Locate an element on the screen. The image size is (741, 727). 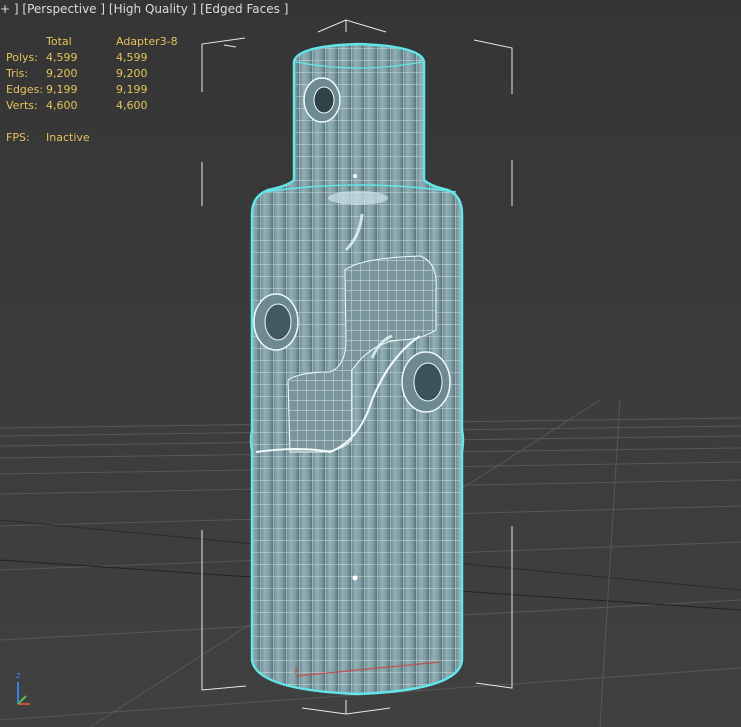
stats-row-fps: FPS: Inactive is located at coordinates (116, 138).